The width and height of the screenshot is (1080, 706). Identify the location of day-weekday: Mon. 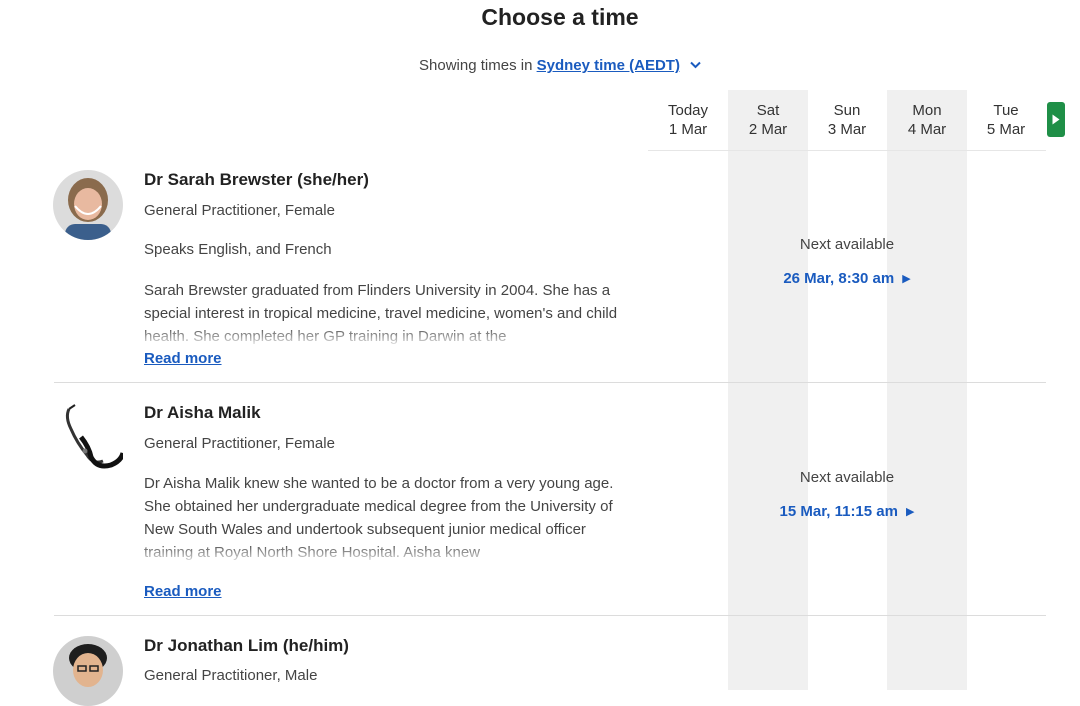
(927, 110).